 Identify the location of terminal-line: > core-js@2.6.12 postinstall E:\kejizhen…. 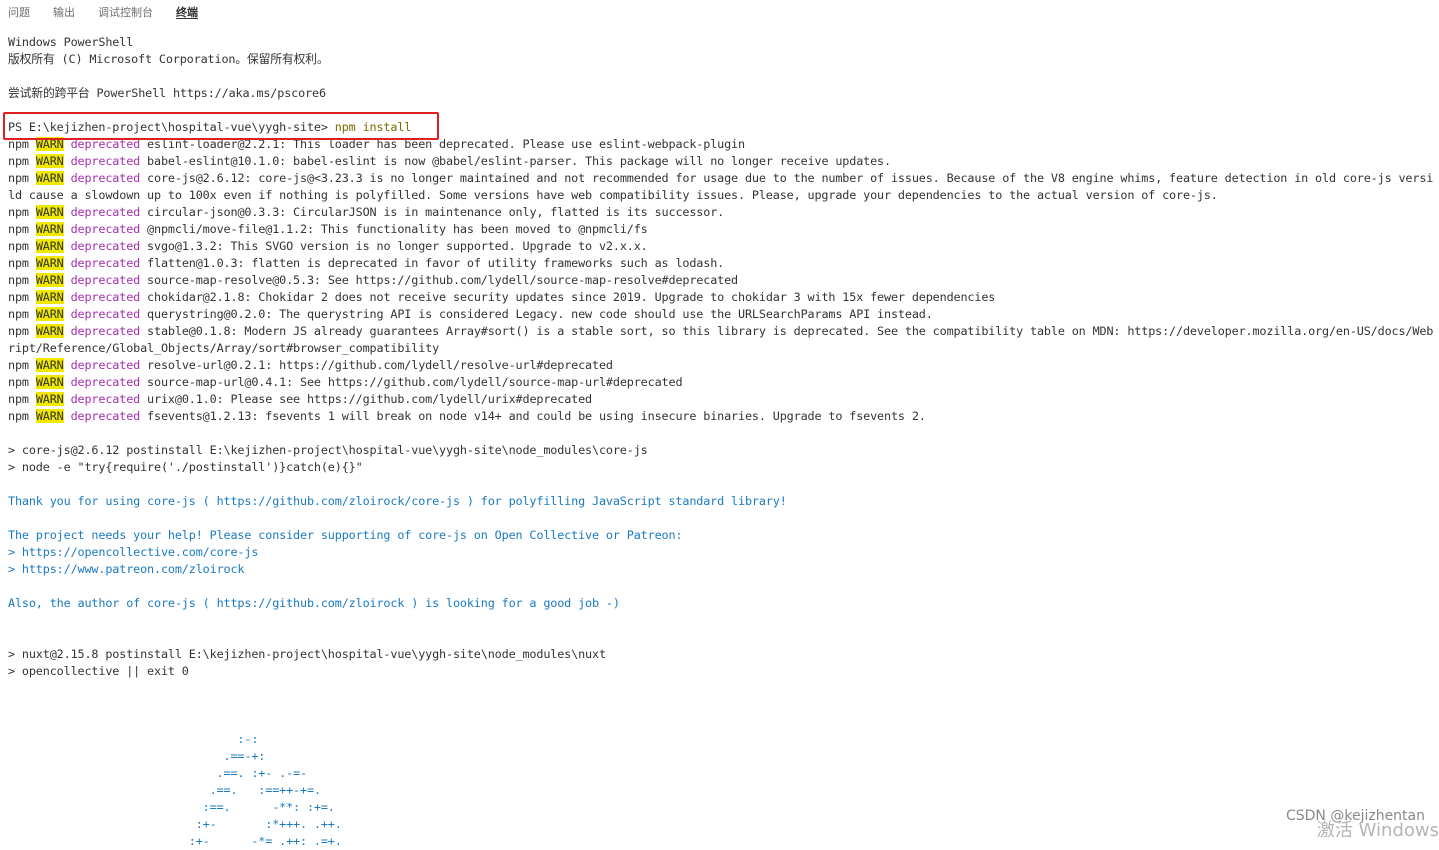
(328, 450).